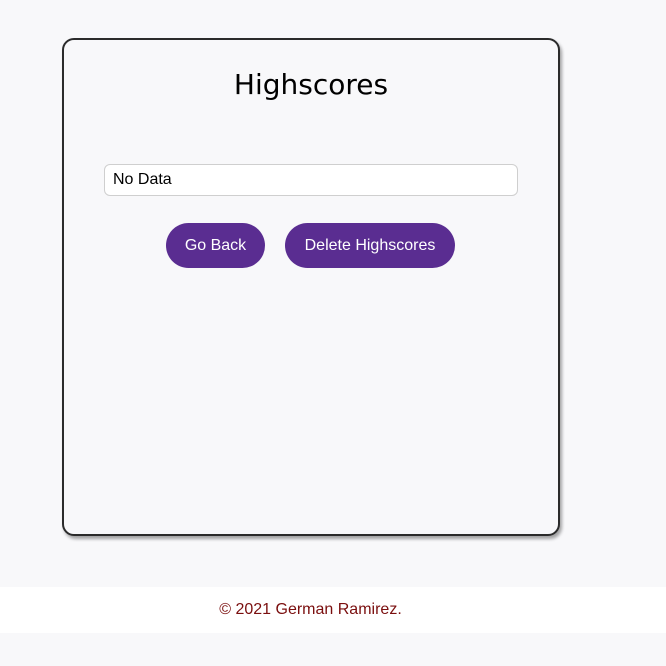 The image size is (666, 666). What do you see at coordinates (310, 609) in the screenshot?
I see `footer-copyright: © 2021 German Ramirez.` at bounding box center [310, 609].